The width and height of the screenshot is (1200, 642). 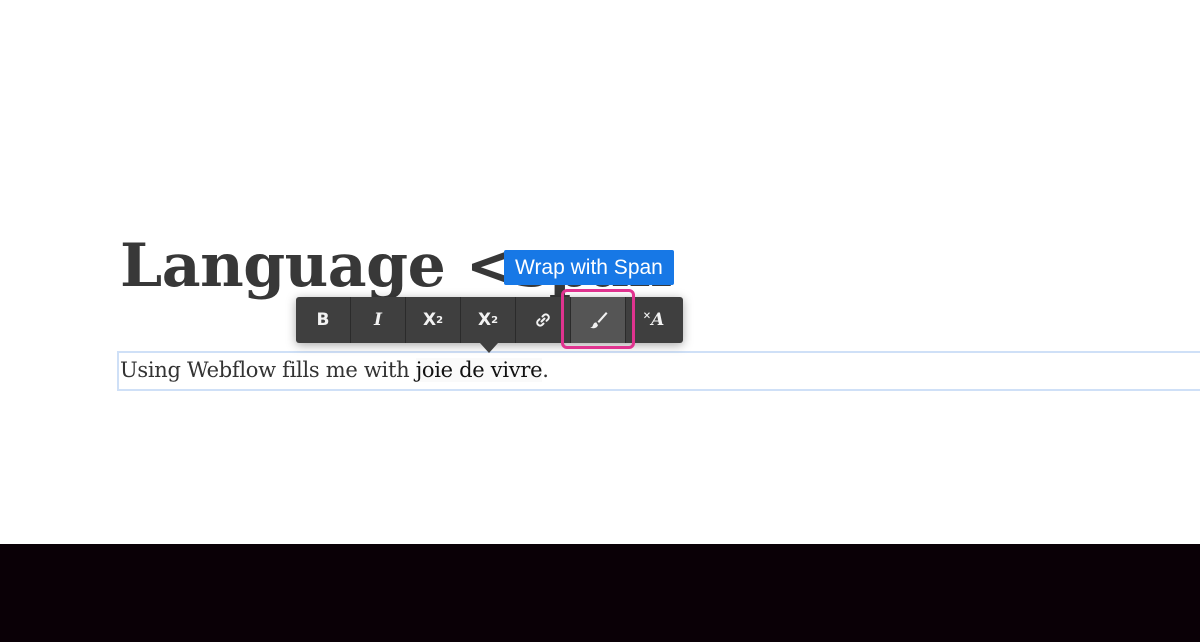 I want to click on selected-text: joie de vivre, so click(x=479, y=370).